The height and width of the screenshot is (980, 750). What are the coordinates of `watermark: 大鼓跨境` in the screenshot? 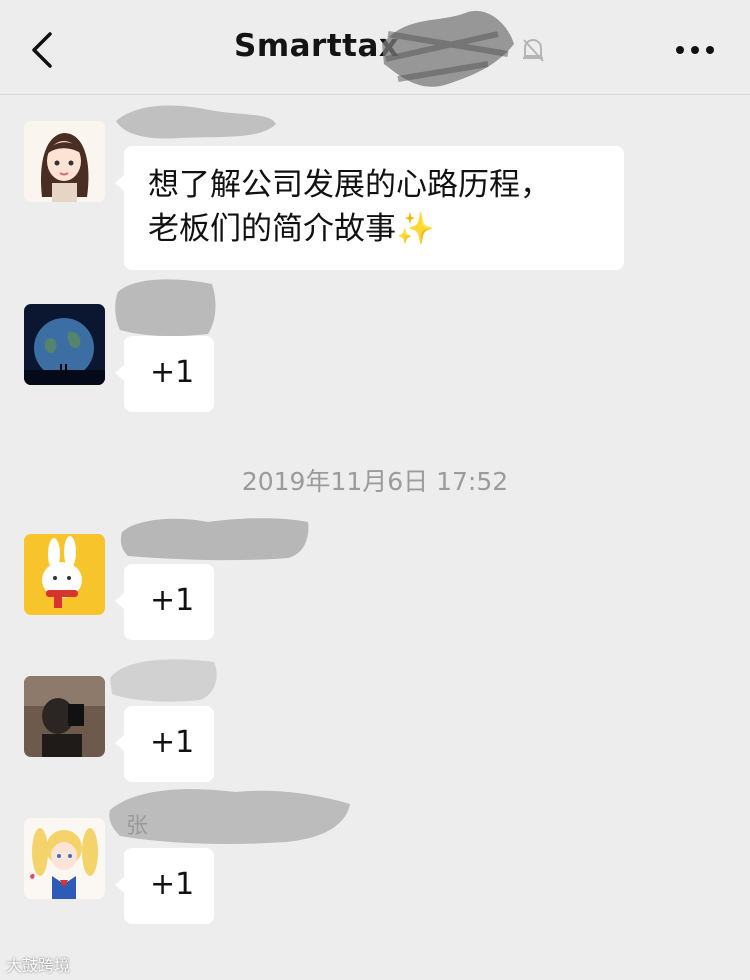 It's located at (38, 965).